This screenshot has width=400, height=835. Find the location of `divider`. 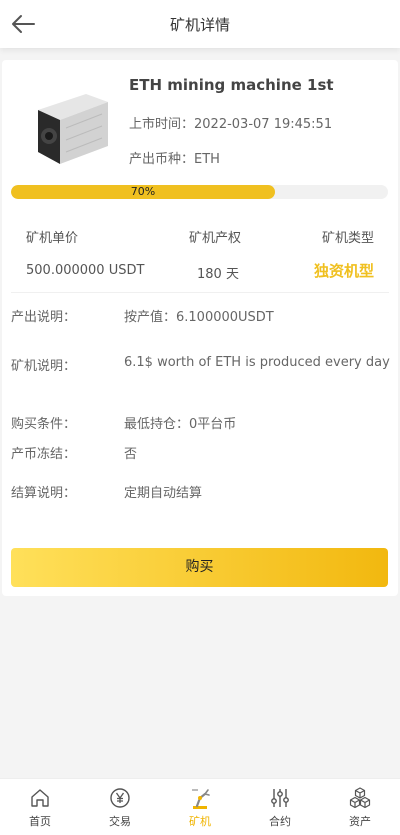

divider is located at coordinates (200, 292).